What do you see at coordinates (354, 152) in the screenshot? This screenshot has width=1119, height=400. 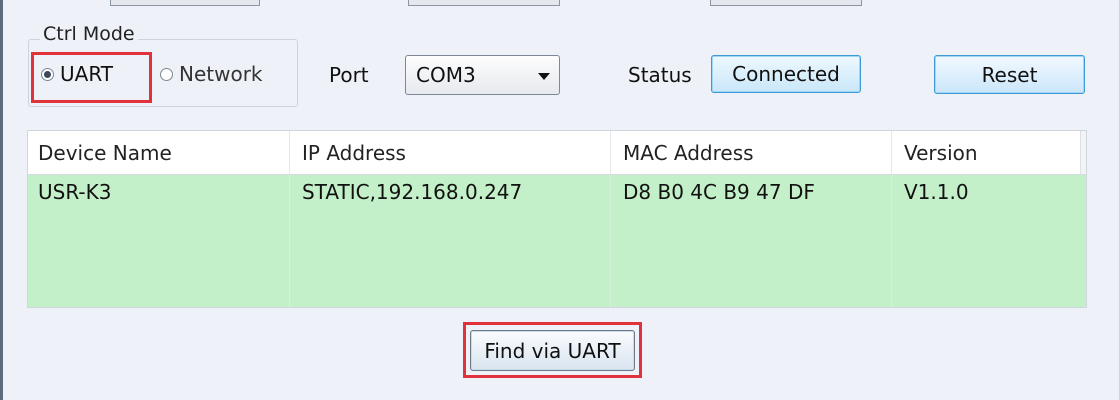 I see `column-header-ip-address: IP Address` at bounding box center [354, 152].